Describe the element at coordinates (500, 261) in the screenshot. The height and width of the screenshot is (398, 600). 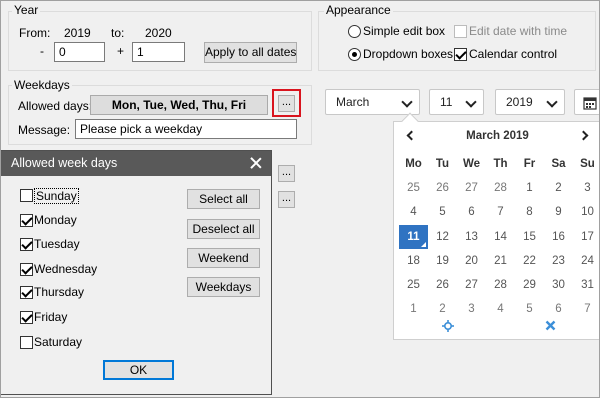
I see `calendar-day: 21` at that location.